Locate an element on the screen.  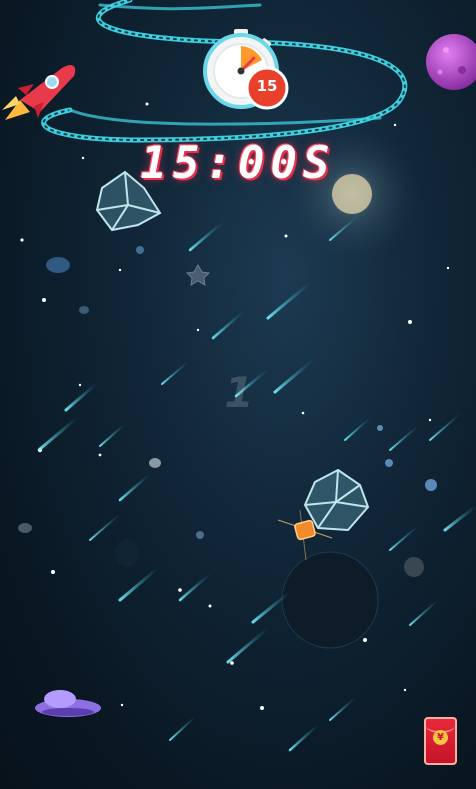
ufo-icon is located at coordinates (68, 703).